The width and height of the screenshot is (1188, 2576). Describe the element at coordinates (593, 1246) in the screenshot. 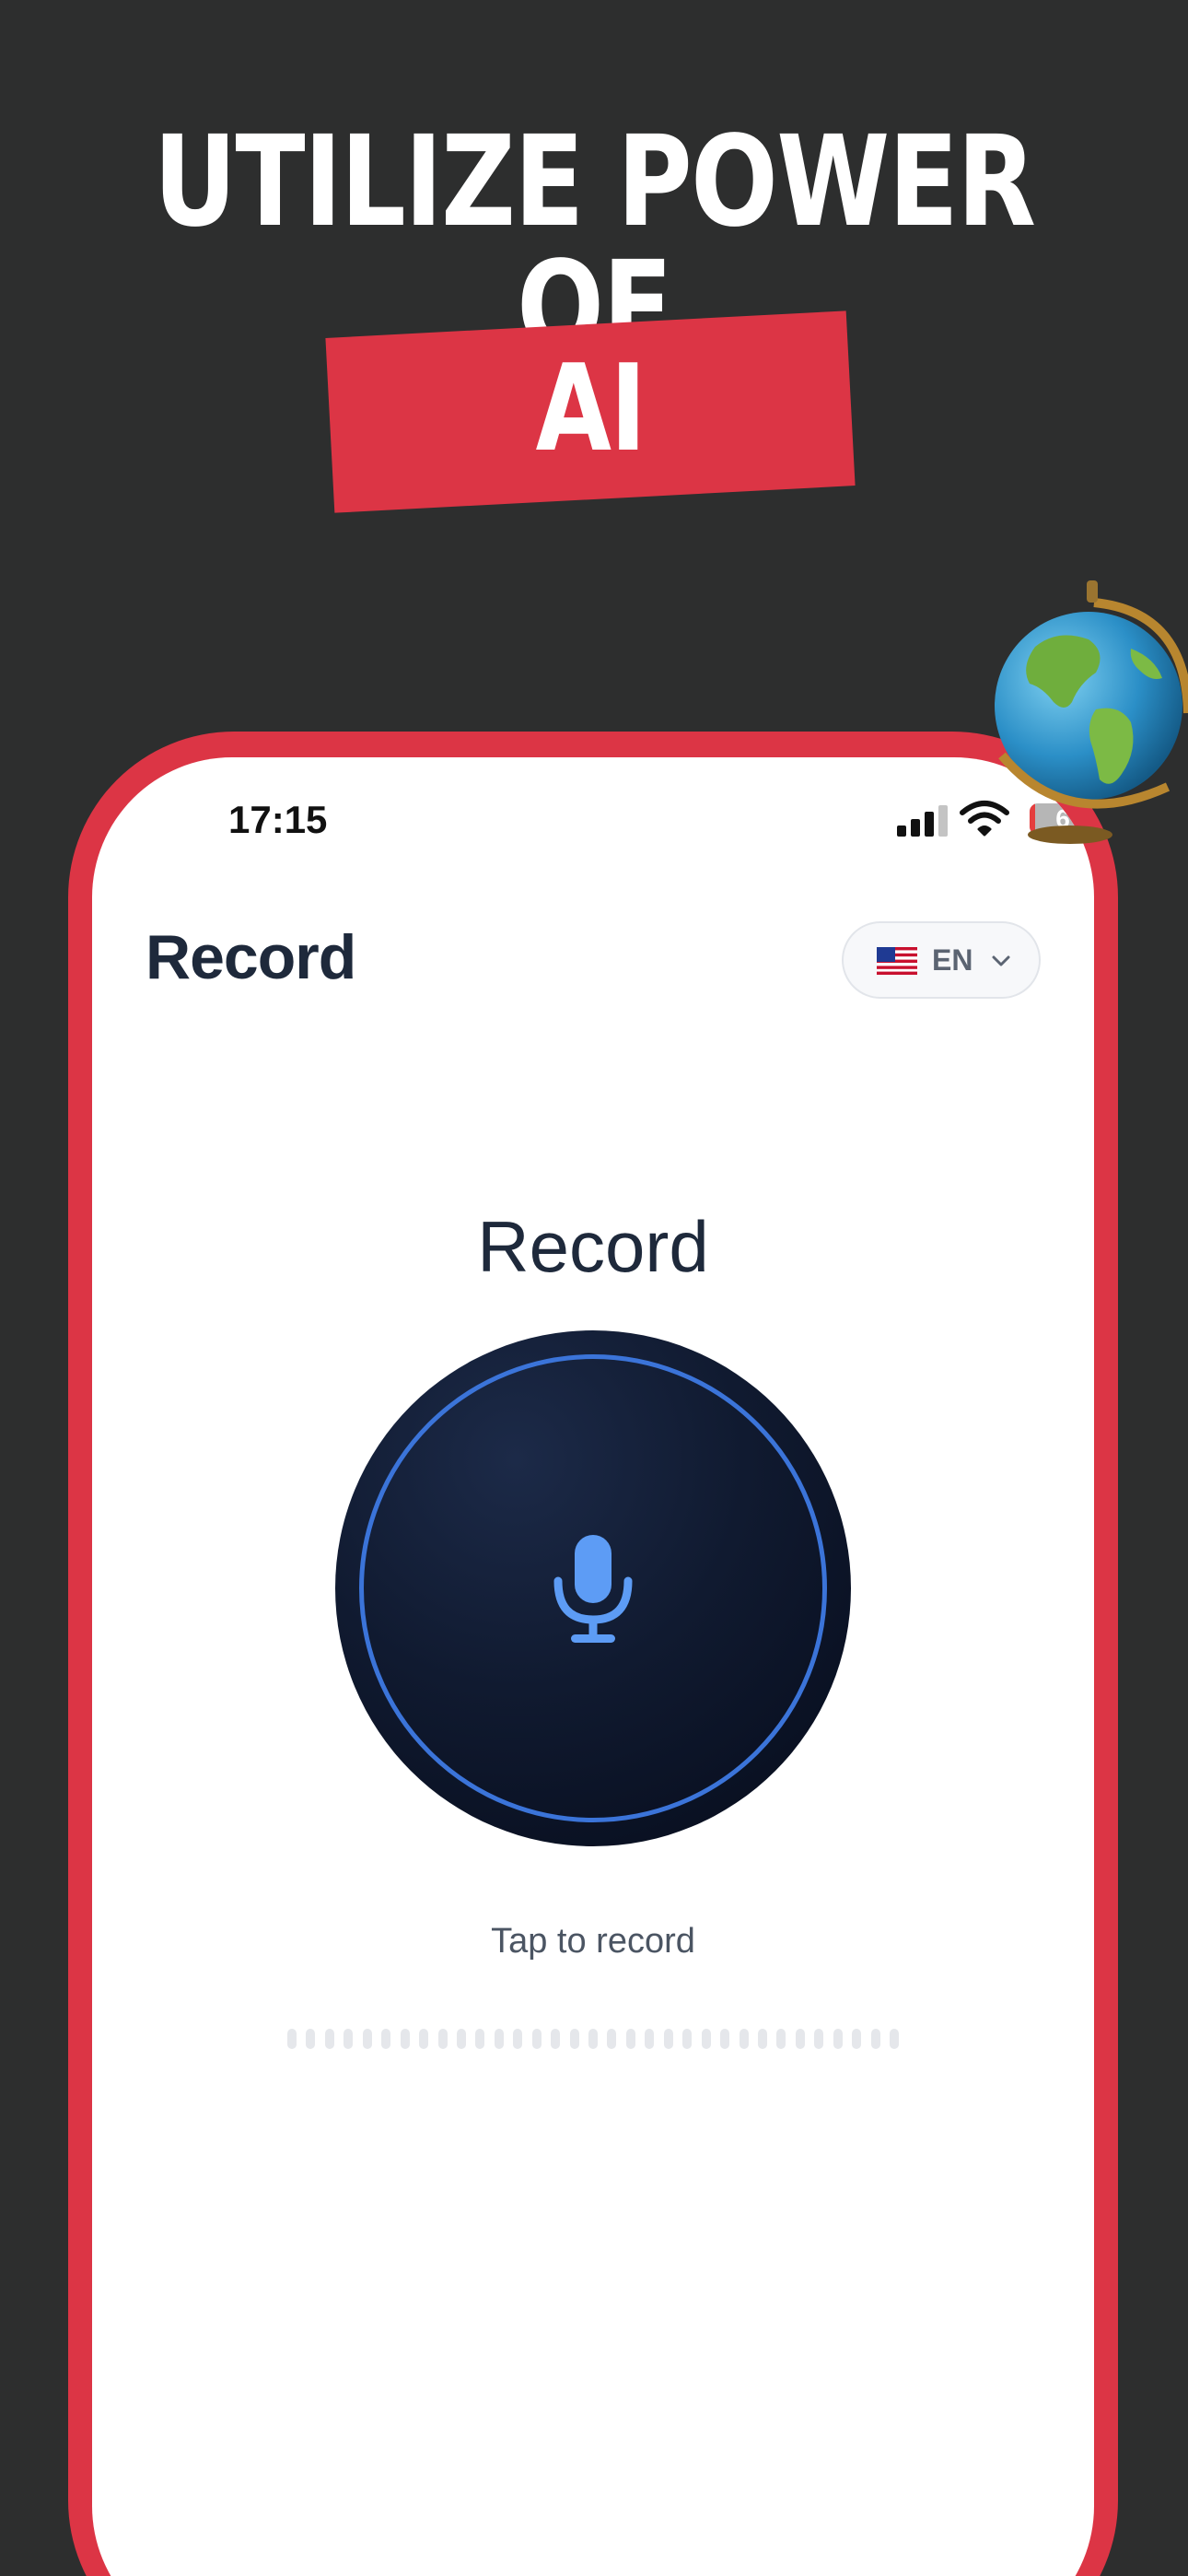

I see `record-heading: Record` at that location.